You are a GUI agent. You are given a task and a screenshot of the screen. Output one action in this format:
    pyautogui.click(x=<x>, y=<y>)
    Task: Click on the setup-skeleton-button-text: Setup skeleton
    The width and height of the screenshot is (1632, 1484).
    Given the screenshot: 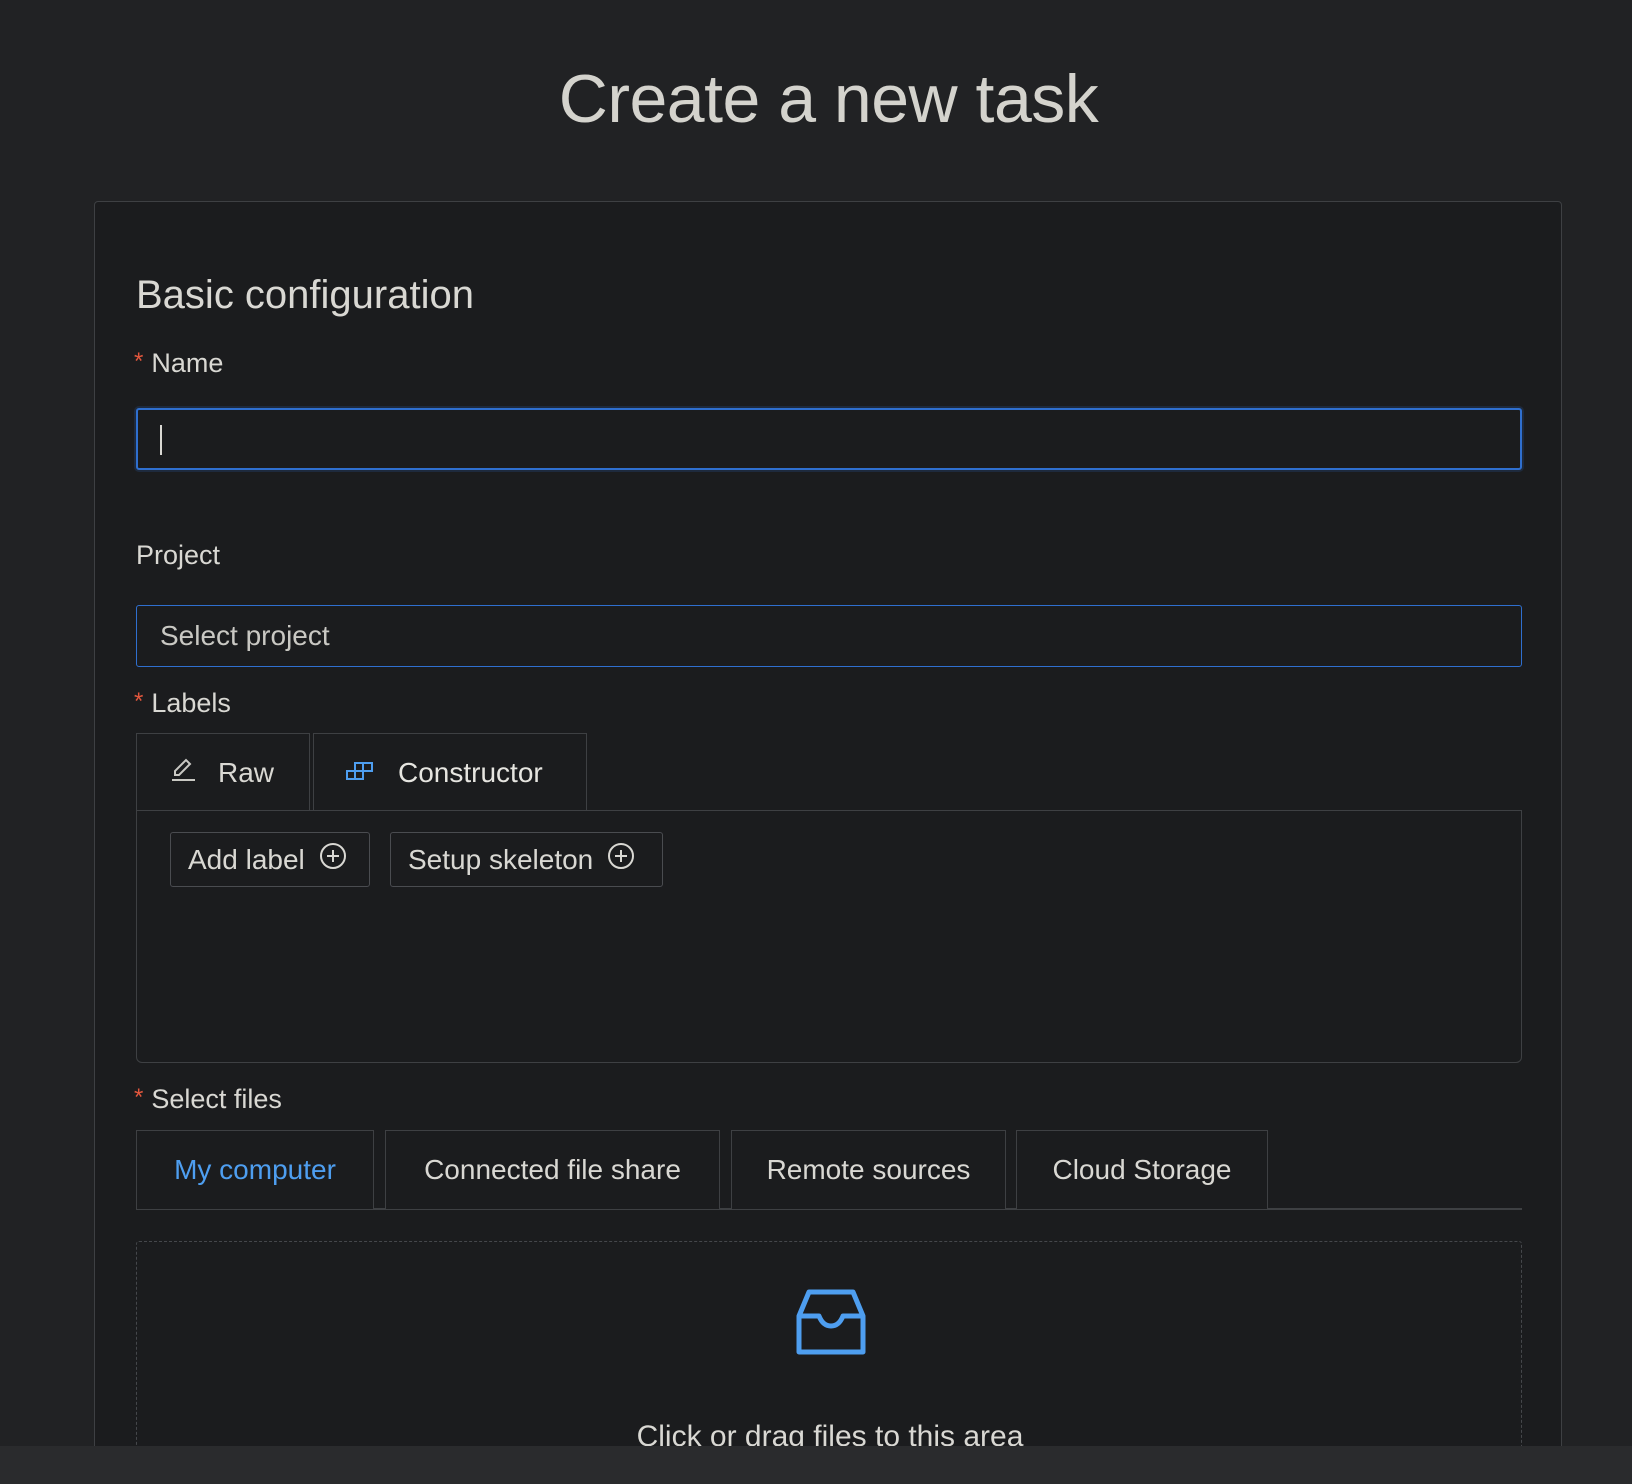 What is the action you would take?
    pyautogui.click(x=501, y=859)
    